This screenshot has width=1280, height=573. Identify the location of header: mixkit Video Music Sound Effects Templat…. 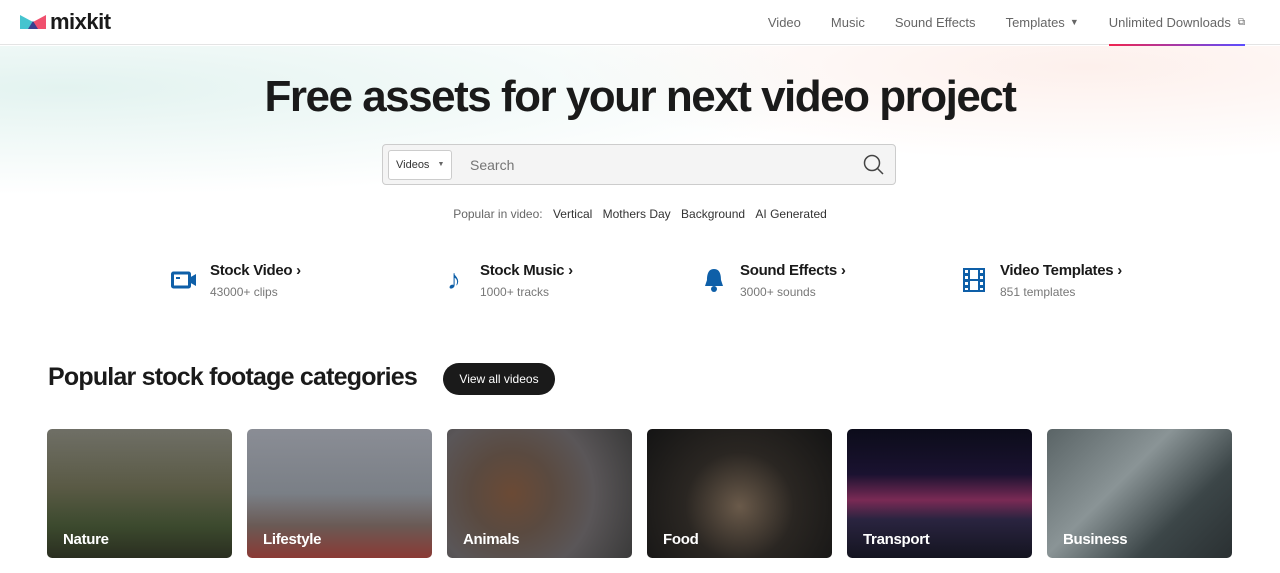
(640, 23).